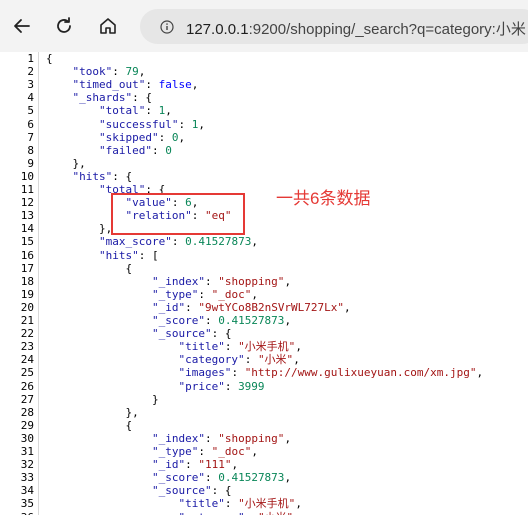 This screenshot has height=515, width=528. What do you see at coordinates (30, 137) in the screenshot?
I see `line-number: 7` at bounding box center [30, 137].